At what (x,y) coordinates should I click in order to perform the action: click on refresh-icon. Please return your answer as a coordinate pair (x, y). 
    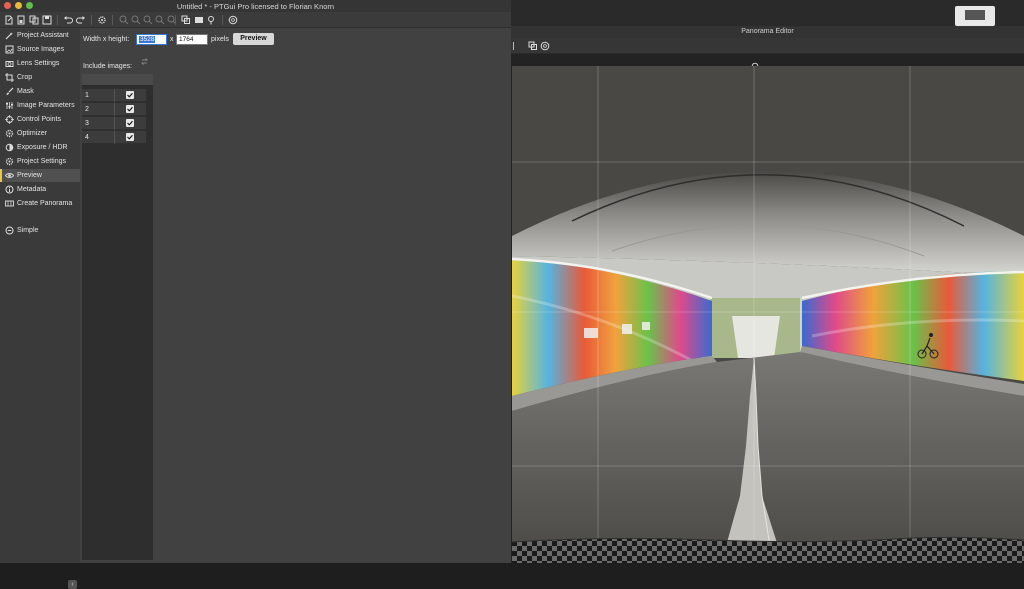
    Looking at the image, I should click on (144, 61).